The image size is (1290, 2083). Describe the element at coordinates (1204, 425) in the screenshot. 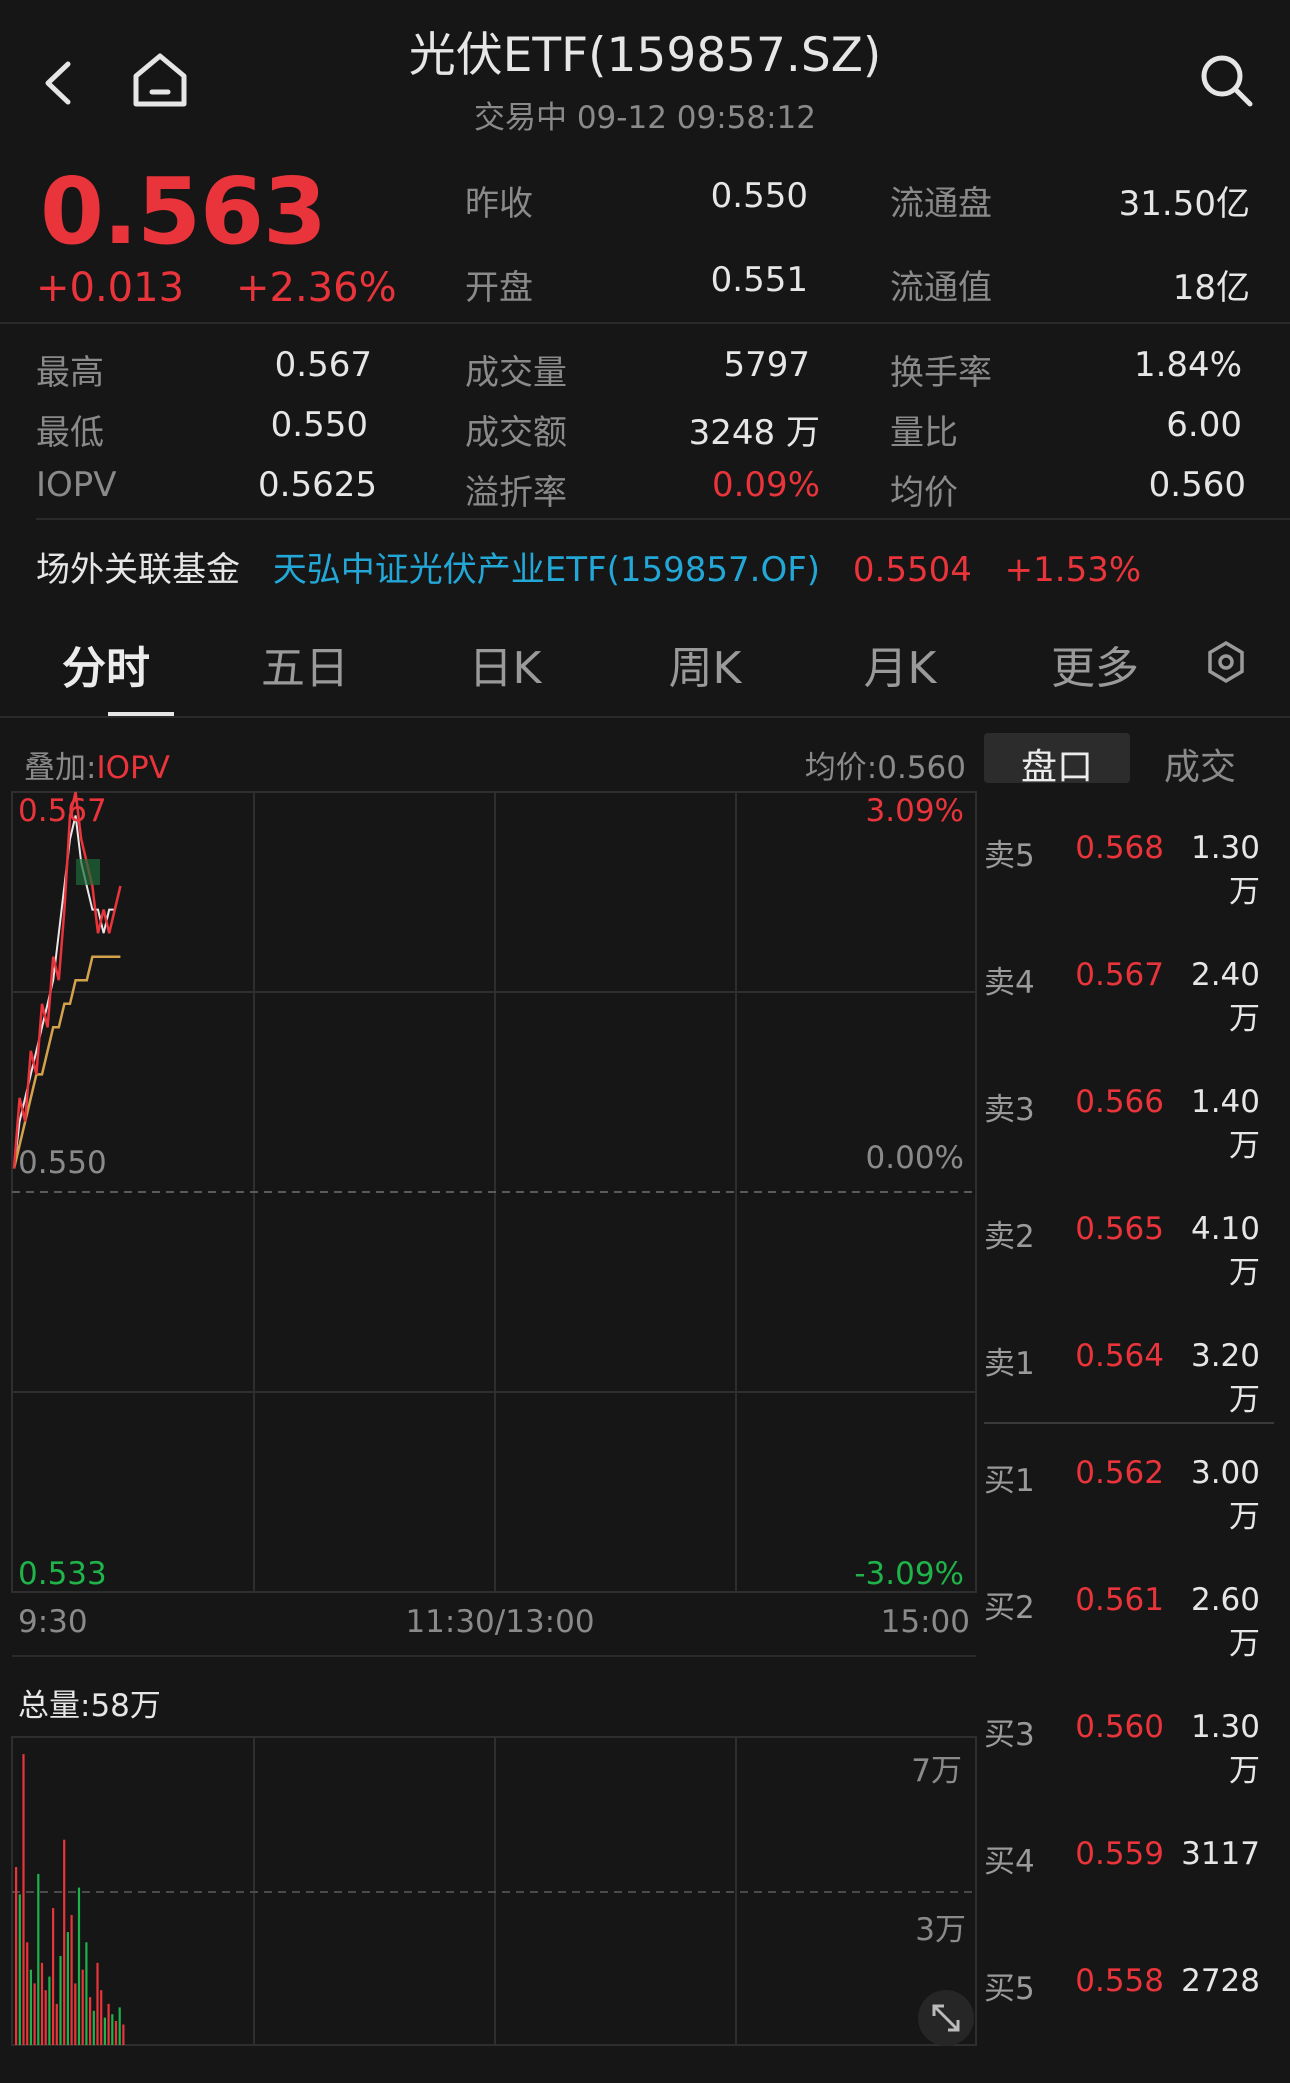

I see `volume-ratio-value: 6.00` at that location.